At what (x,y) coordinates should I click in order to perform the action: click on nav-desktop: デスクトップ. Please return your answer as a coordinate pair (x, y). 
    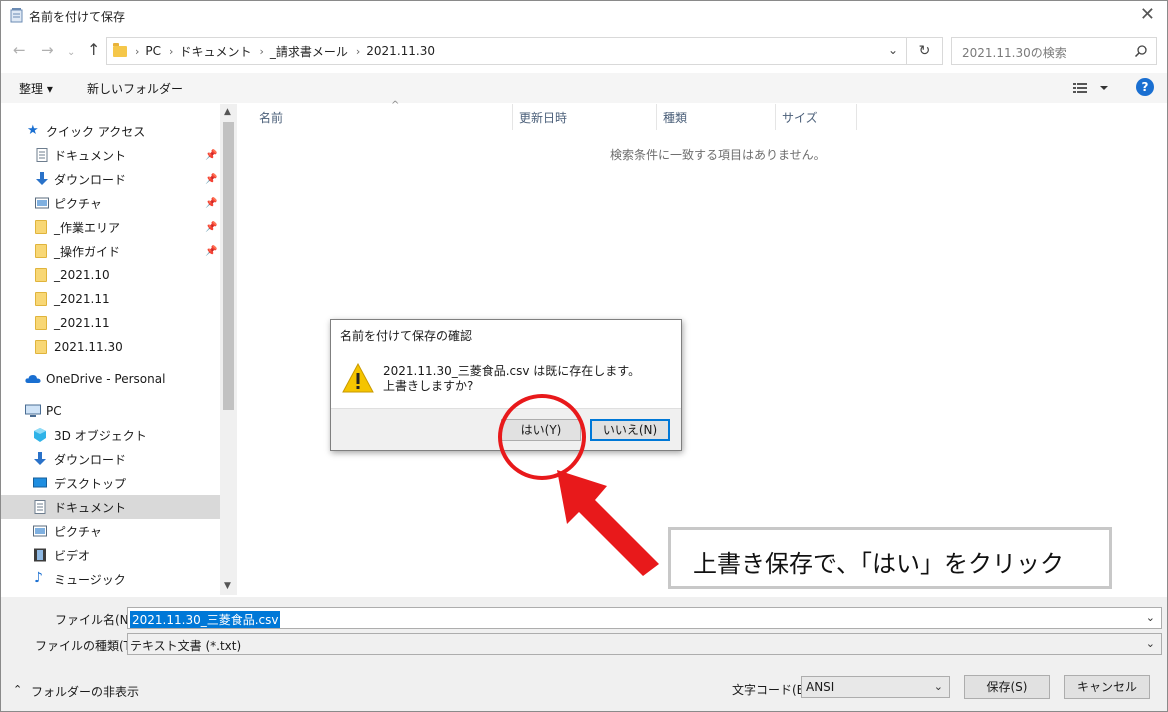
    Looking at the image, I should click on (110, 483).